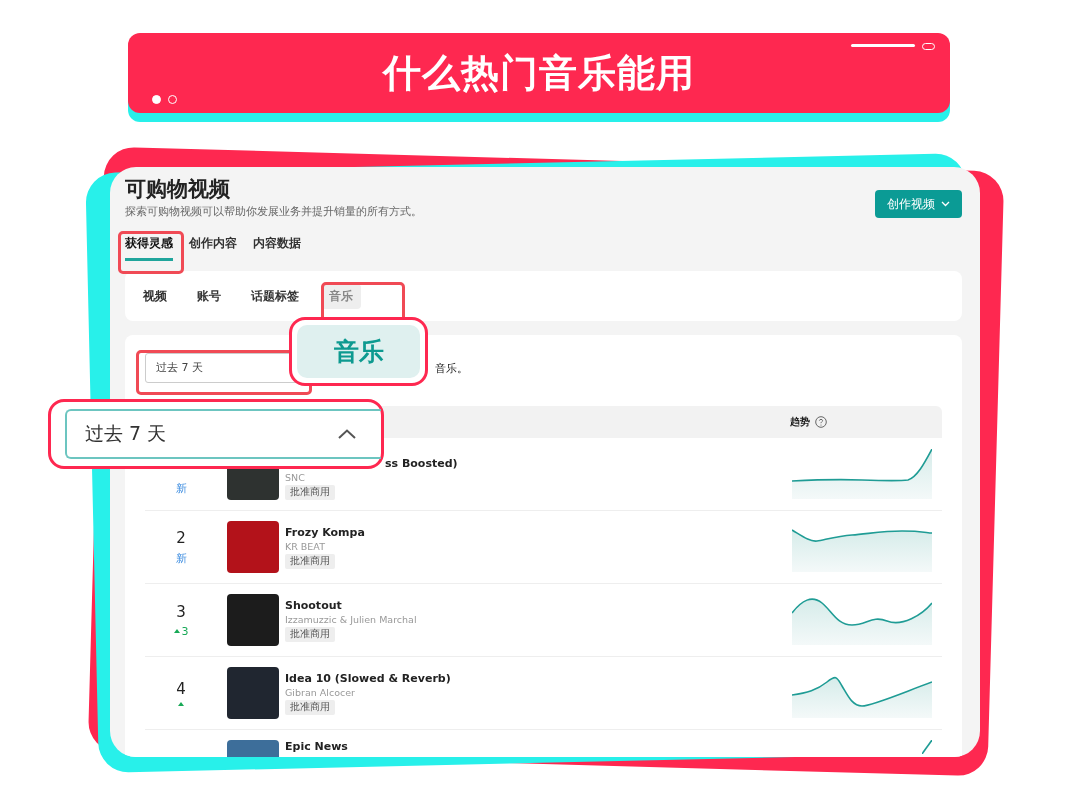 The width and height of the screenshot is (1080, 802). Describe the element at coordinates (800, 422) in the screenshot. I see `trend-header: 趋势` at that location.